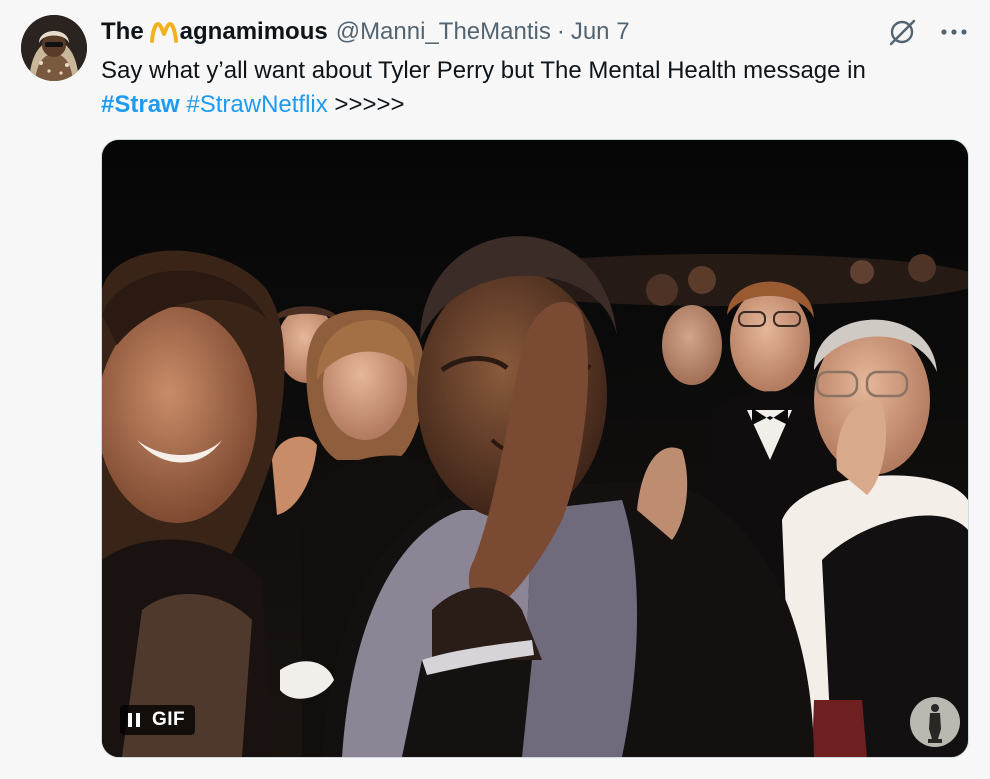 Image resolution: width=990 pixels, height=779 pixels. What do you see at coordinates (169, 719) in the screenshot?
I see `gif-badge: GIF` at bounding box center [169, 719].